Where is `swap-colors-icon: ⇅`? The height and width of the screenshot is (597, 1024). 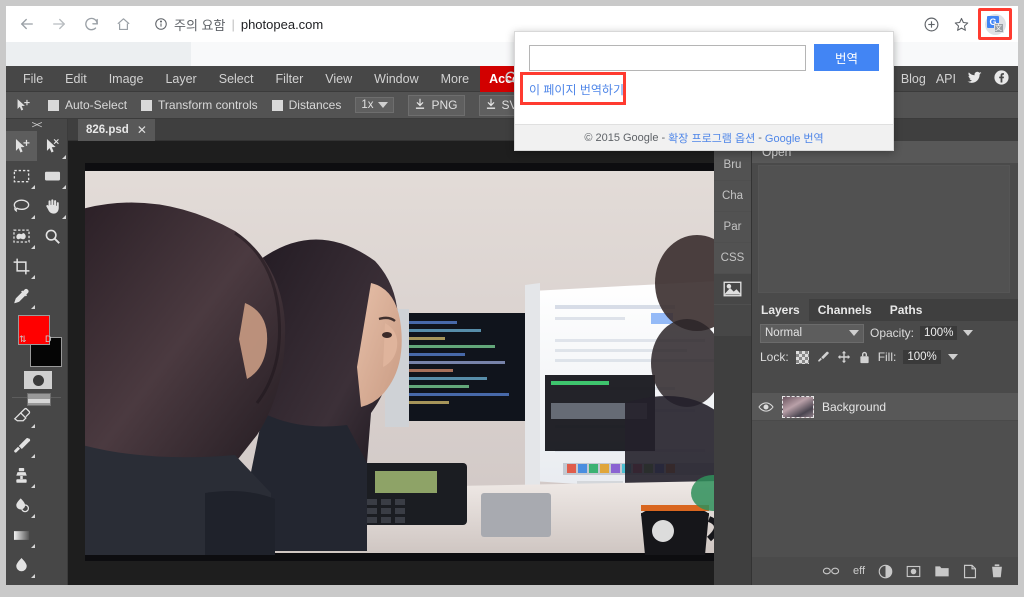
swap-colors-icon: ⇅ is located at coordinates (23, 339).